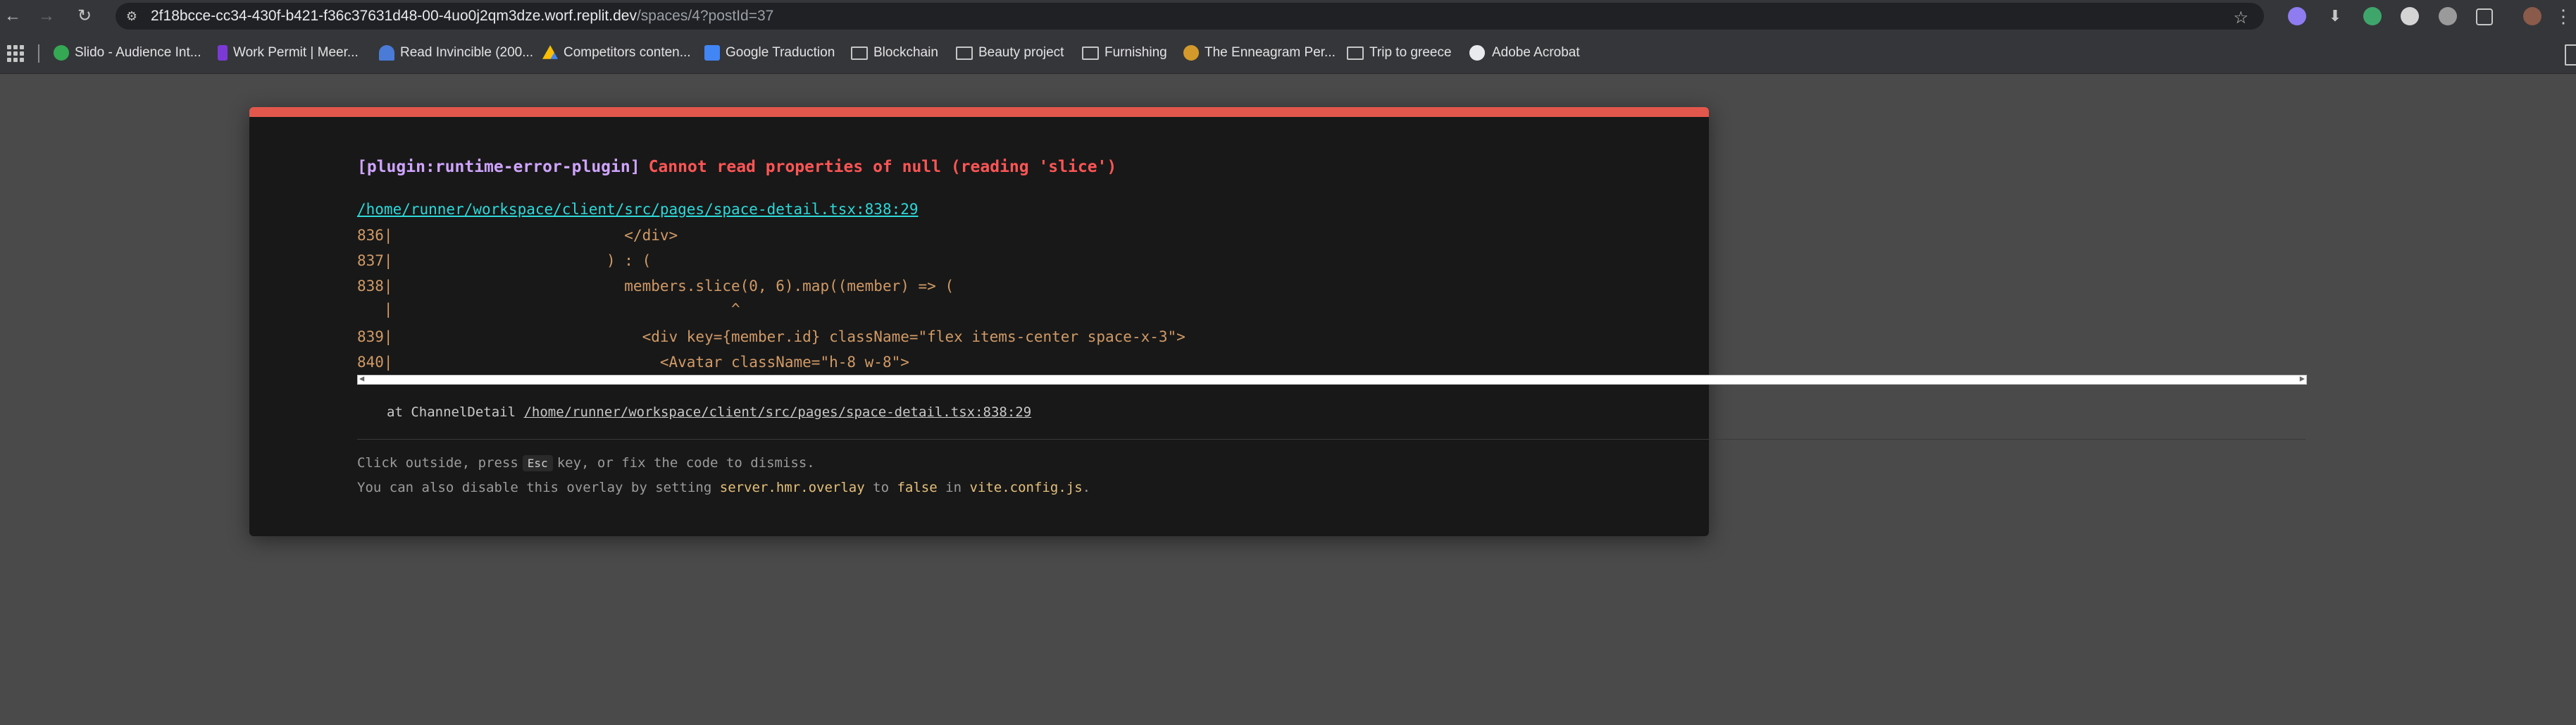 This screenshot has height=725, width=2576. I want to click on config-value: false, so click(917, 487).